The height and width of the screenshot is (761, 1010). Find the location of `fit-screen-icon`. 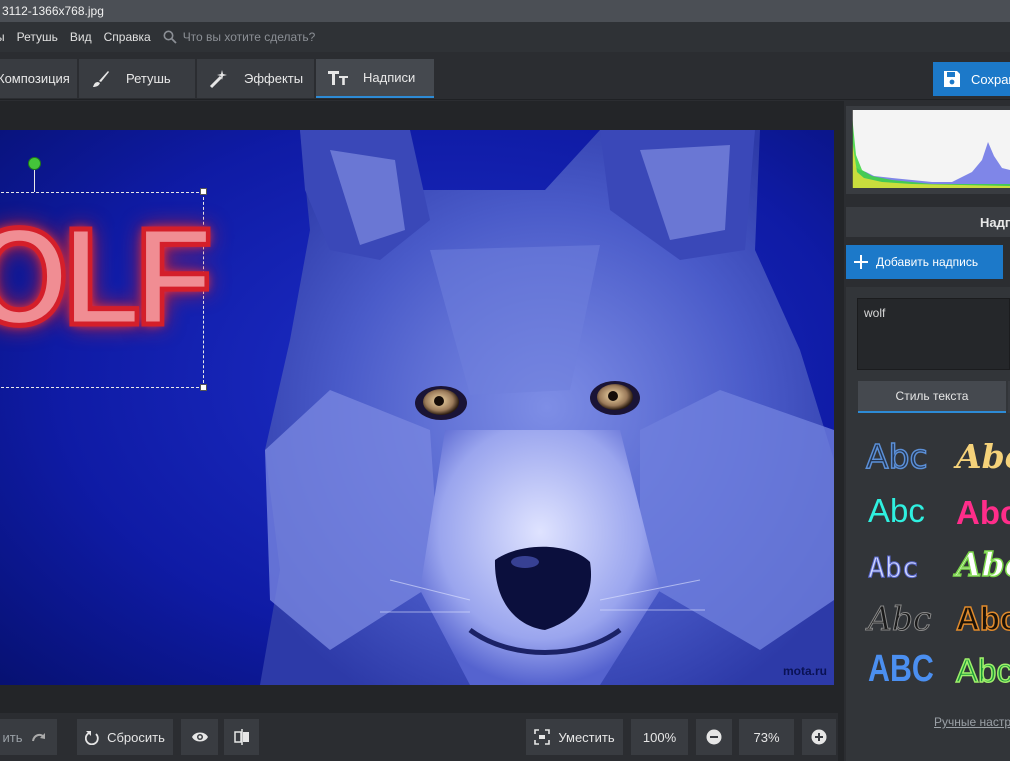

fit-screen-icon is located at coordinates (542, 737).